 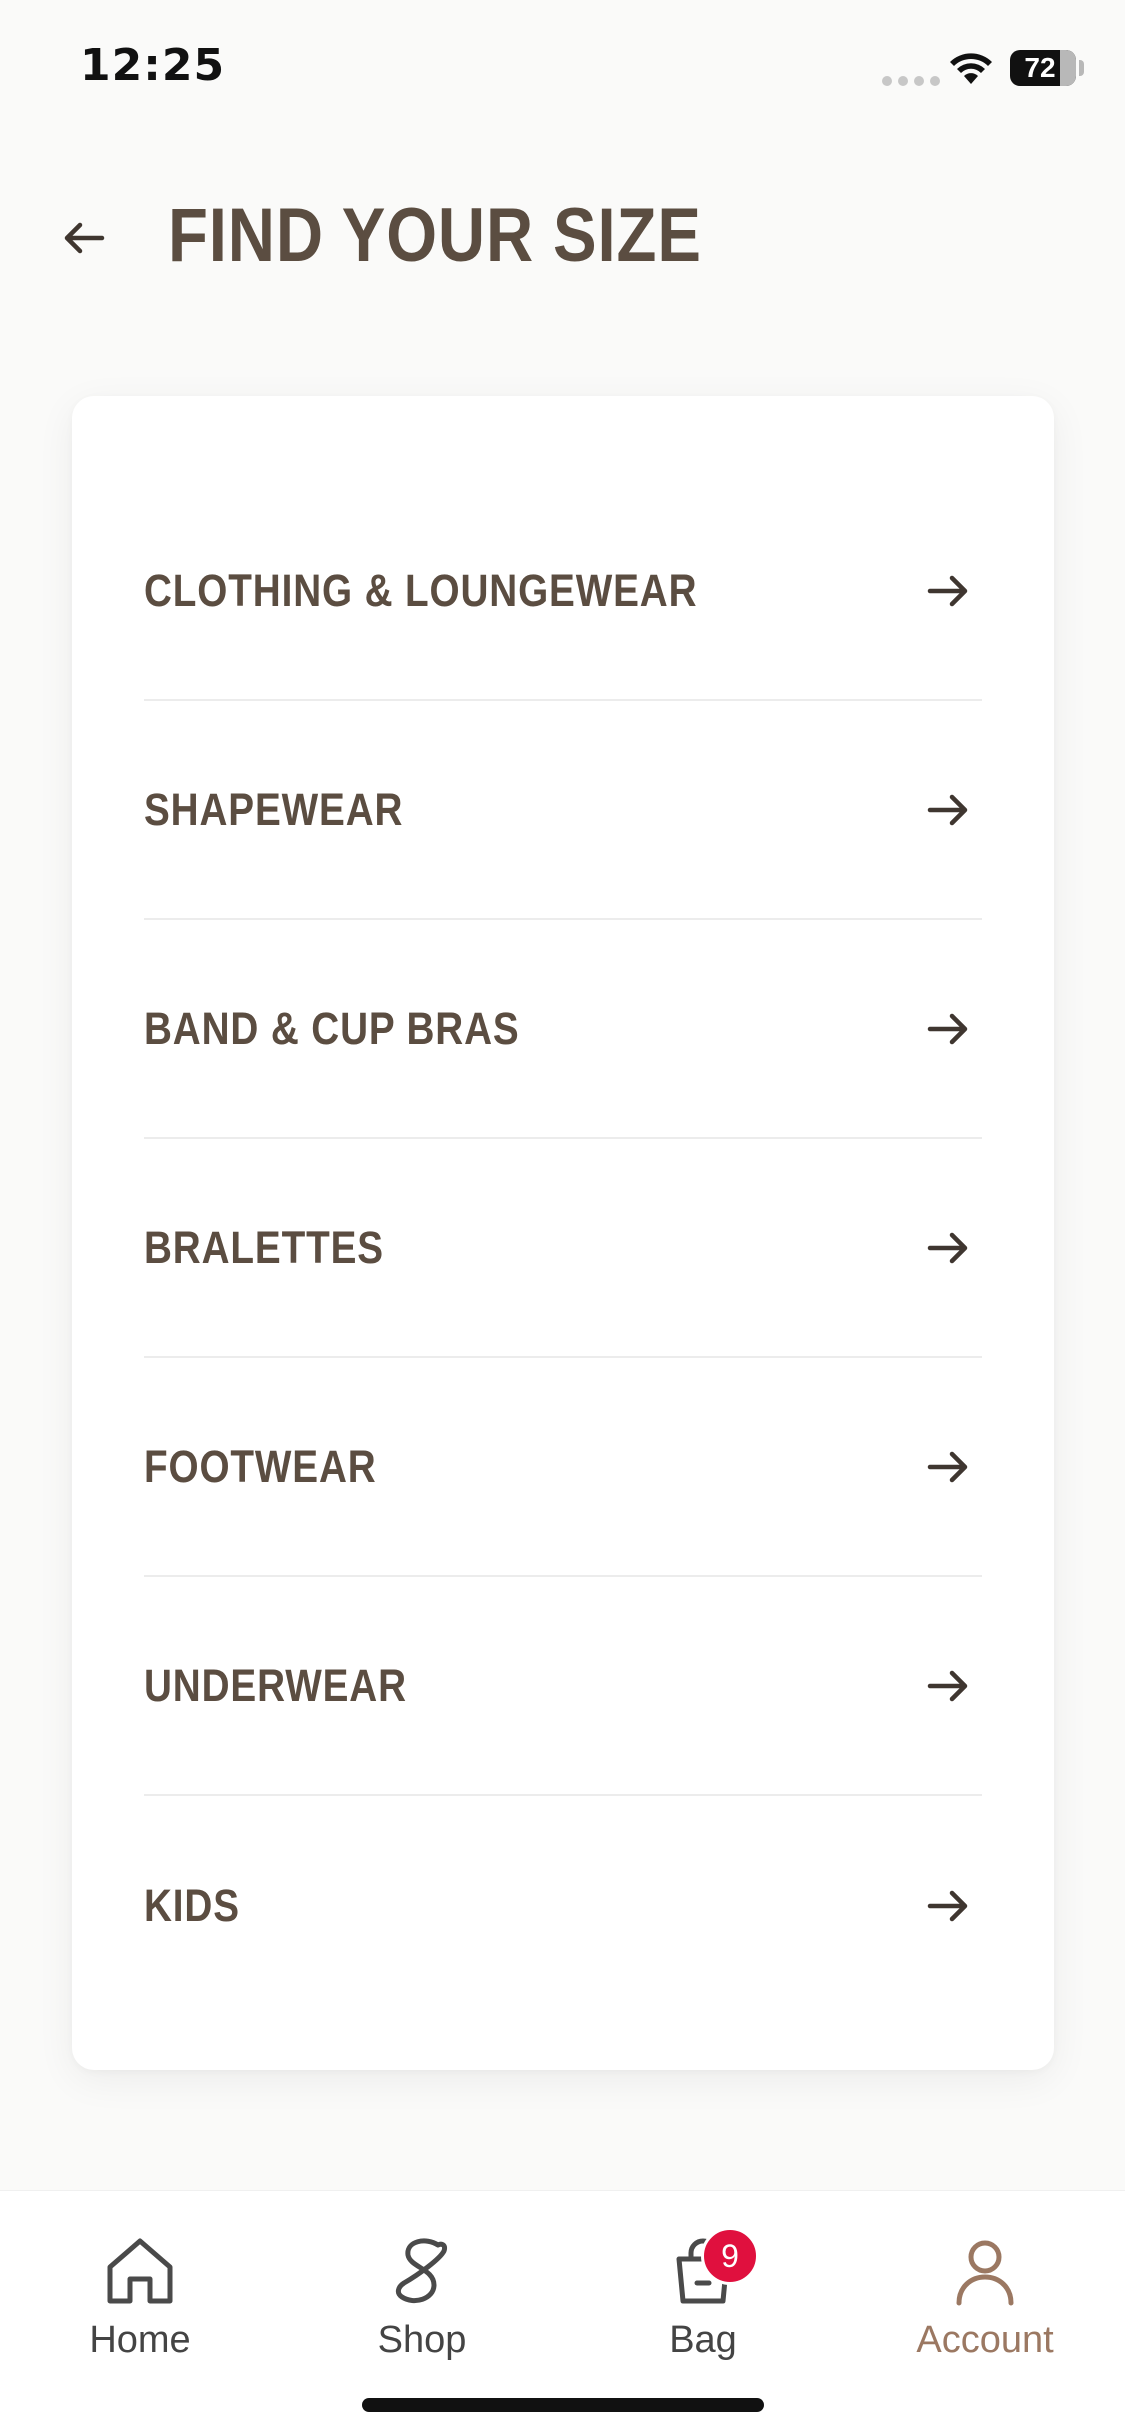 What do you see at coordinates (563, 1905) in the screenshot?
I see `size-item-kids: KIDS` at bounding box center [563, 1905].